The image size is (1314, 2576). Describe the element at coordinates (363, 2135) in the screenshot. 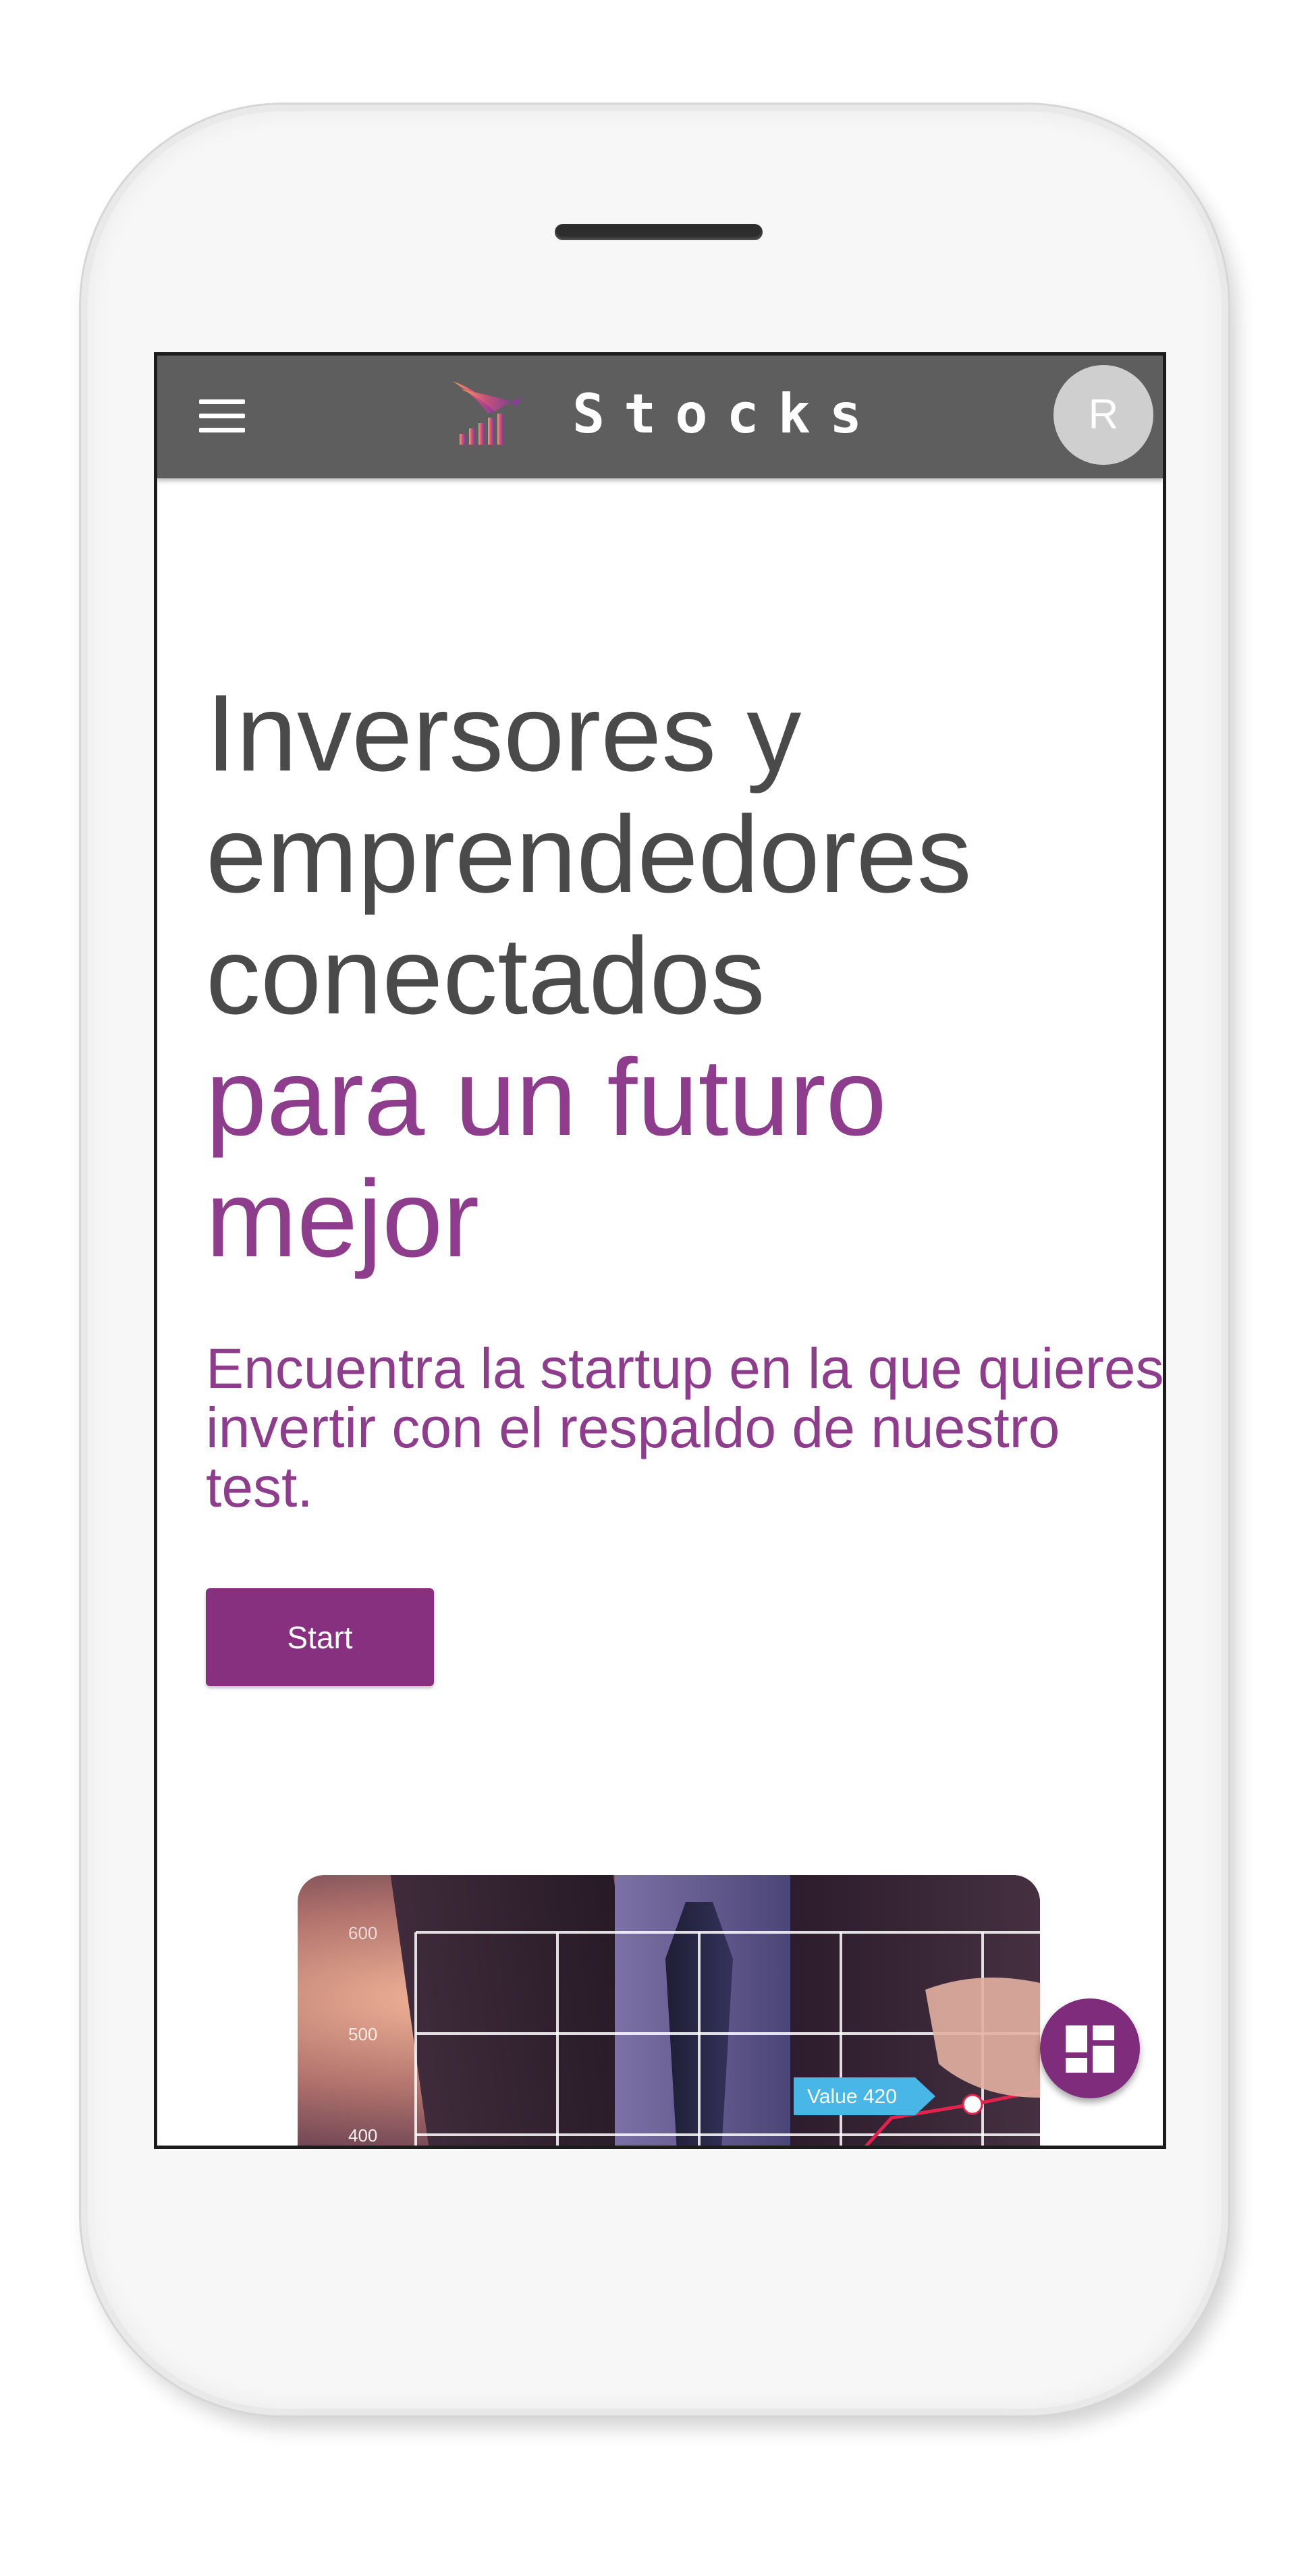

I see `chart-tick-400: 400` at that location.